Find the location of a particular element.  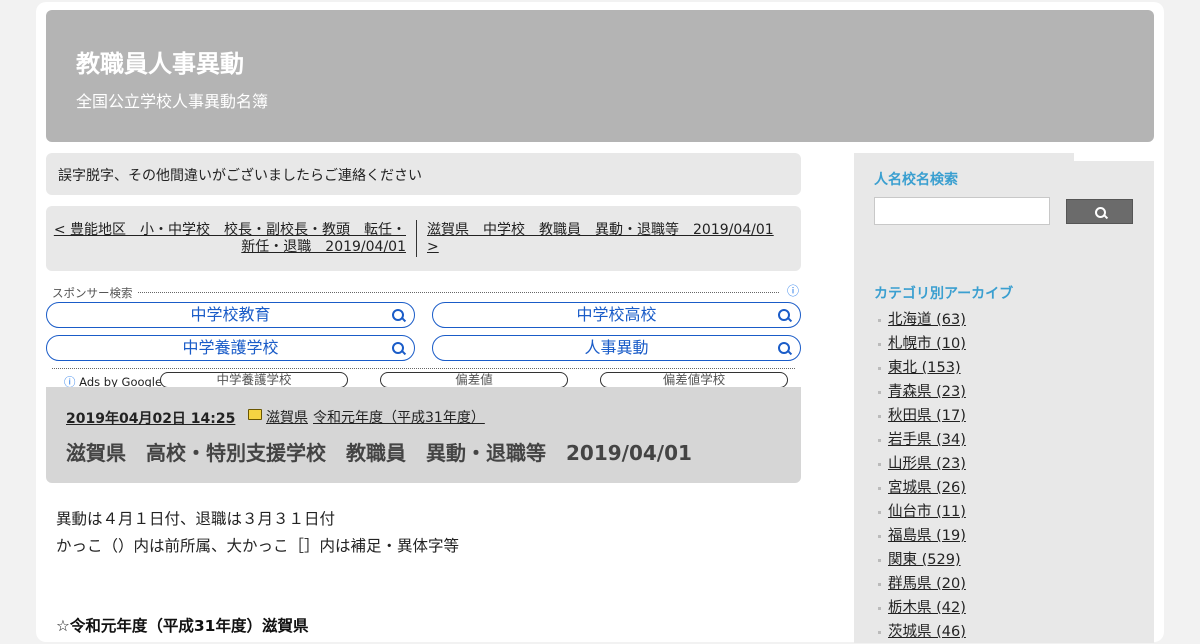

ad-search-label: 中学校教育 is located at coordinates (230, 314).